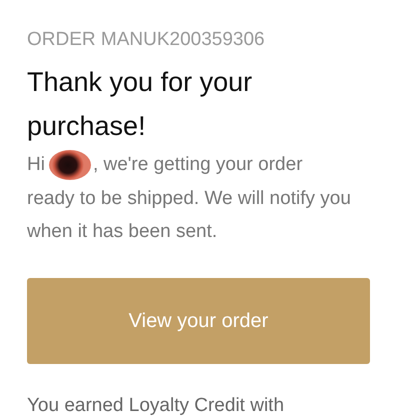 The height and width of the screenshot is (420, 420). What do you see at coordinates (156, 406) in the screenshot?
I see `loyalty-text: You earned Loyalty Credit with` at bounding box center [156, 406].